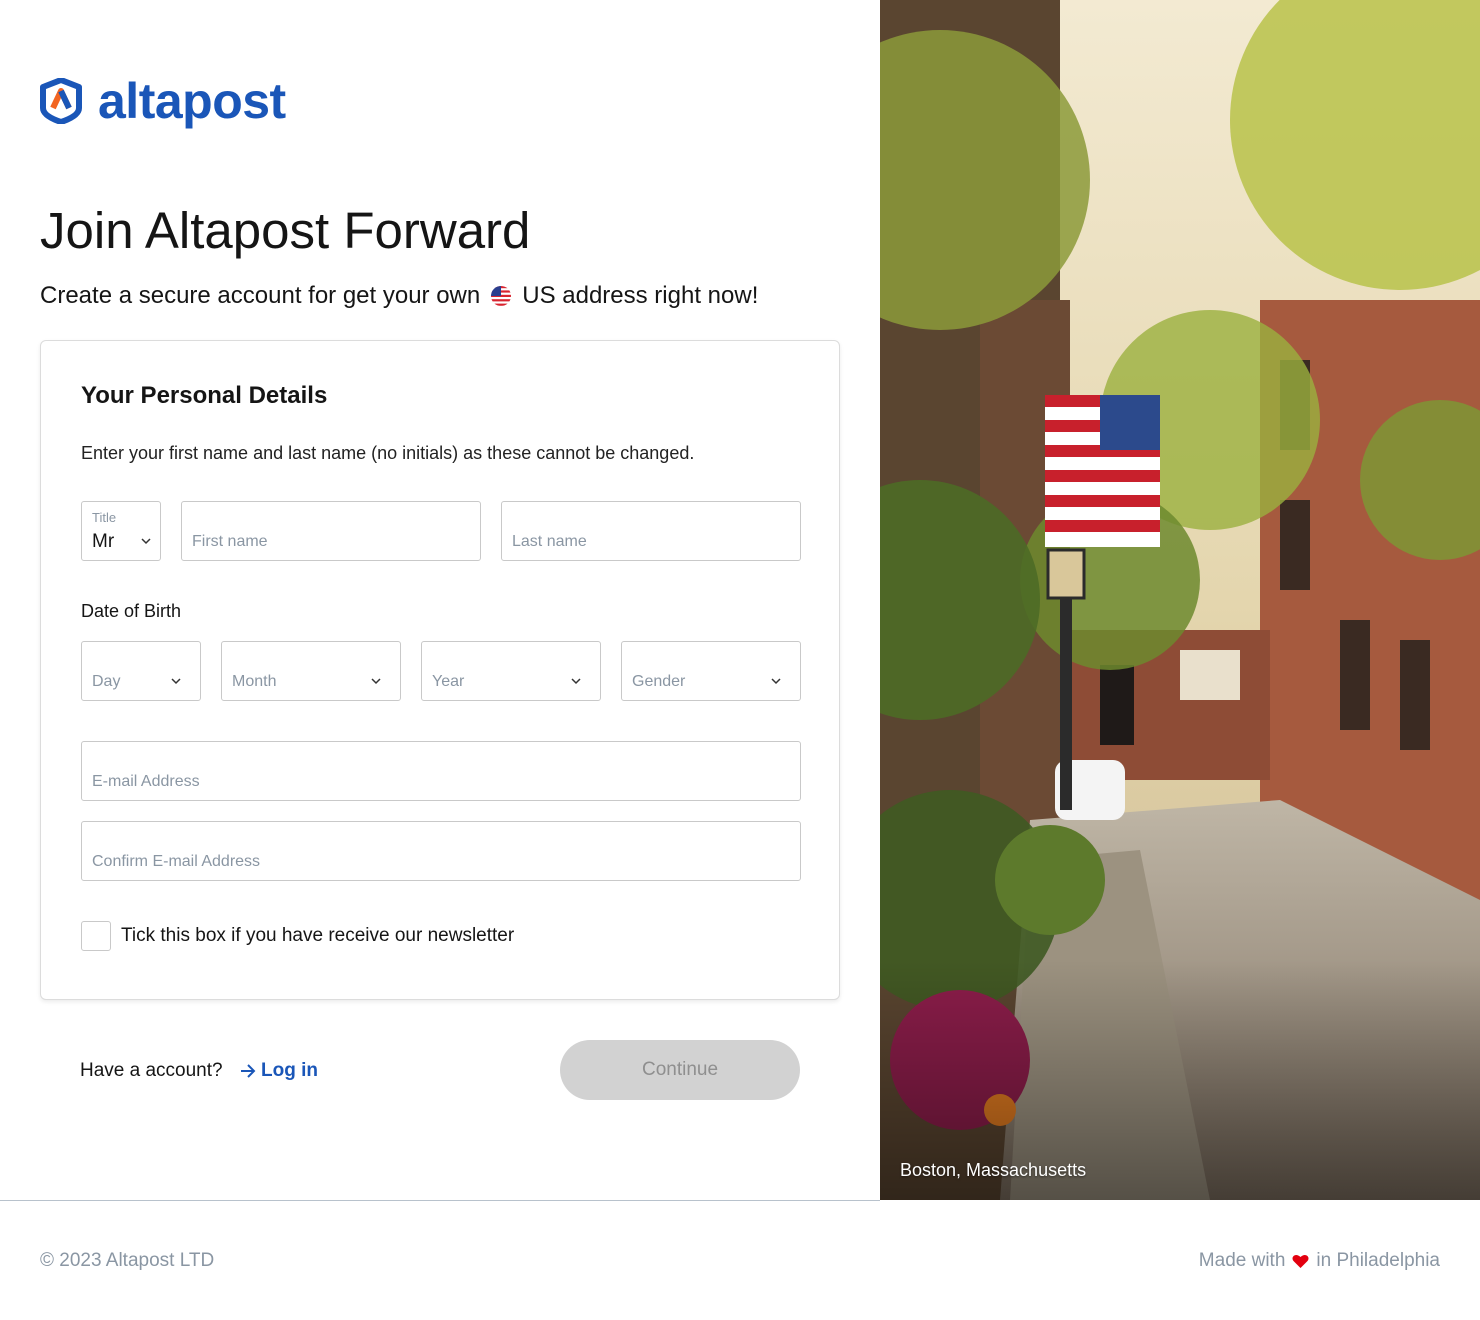  I want to click on altapost-logo-icon, so click(61, 101).